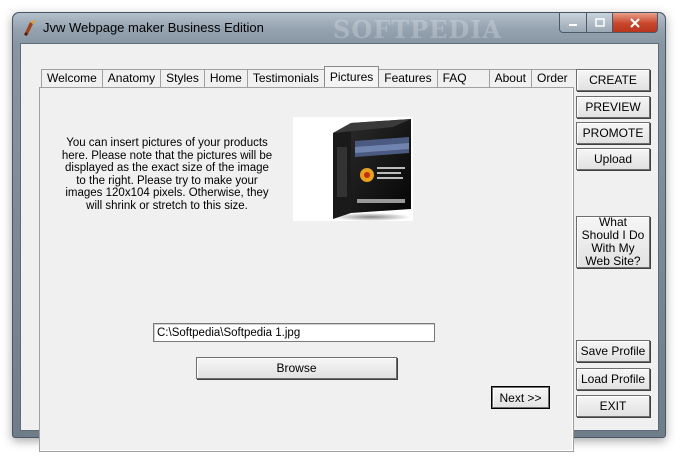  What do you see at coordinates (613, 351) in the screenshot?
I see `save-profile-button: Save Profile` at bounding box center [613, 351].